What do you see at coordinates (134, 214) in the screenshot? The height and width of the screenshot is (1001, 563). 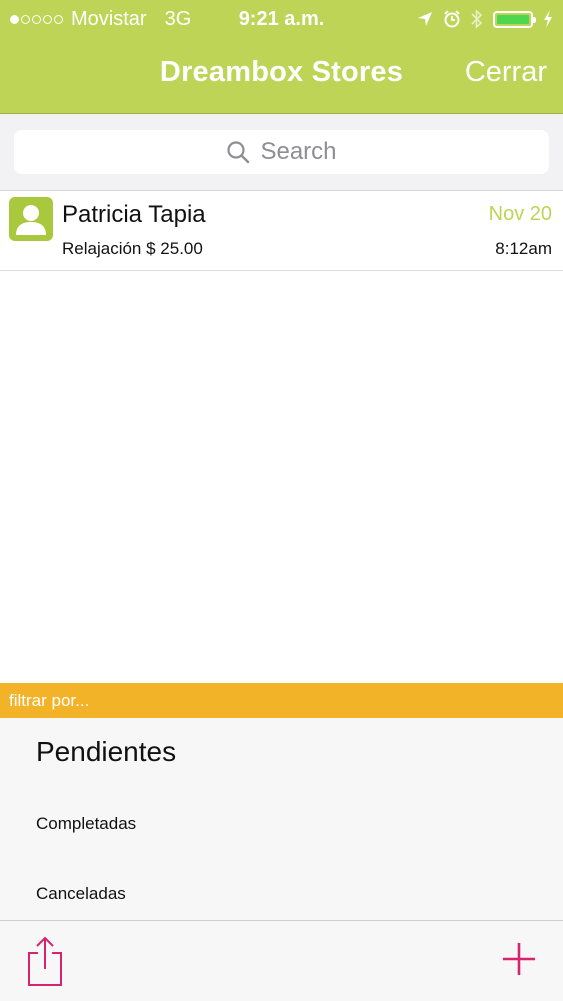 I see `customer-name: Patricia Tapia` at bounding box center [134, 214].